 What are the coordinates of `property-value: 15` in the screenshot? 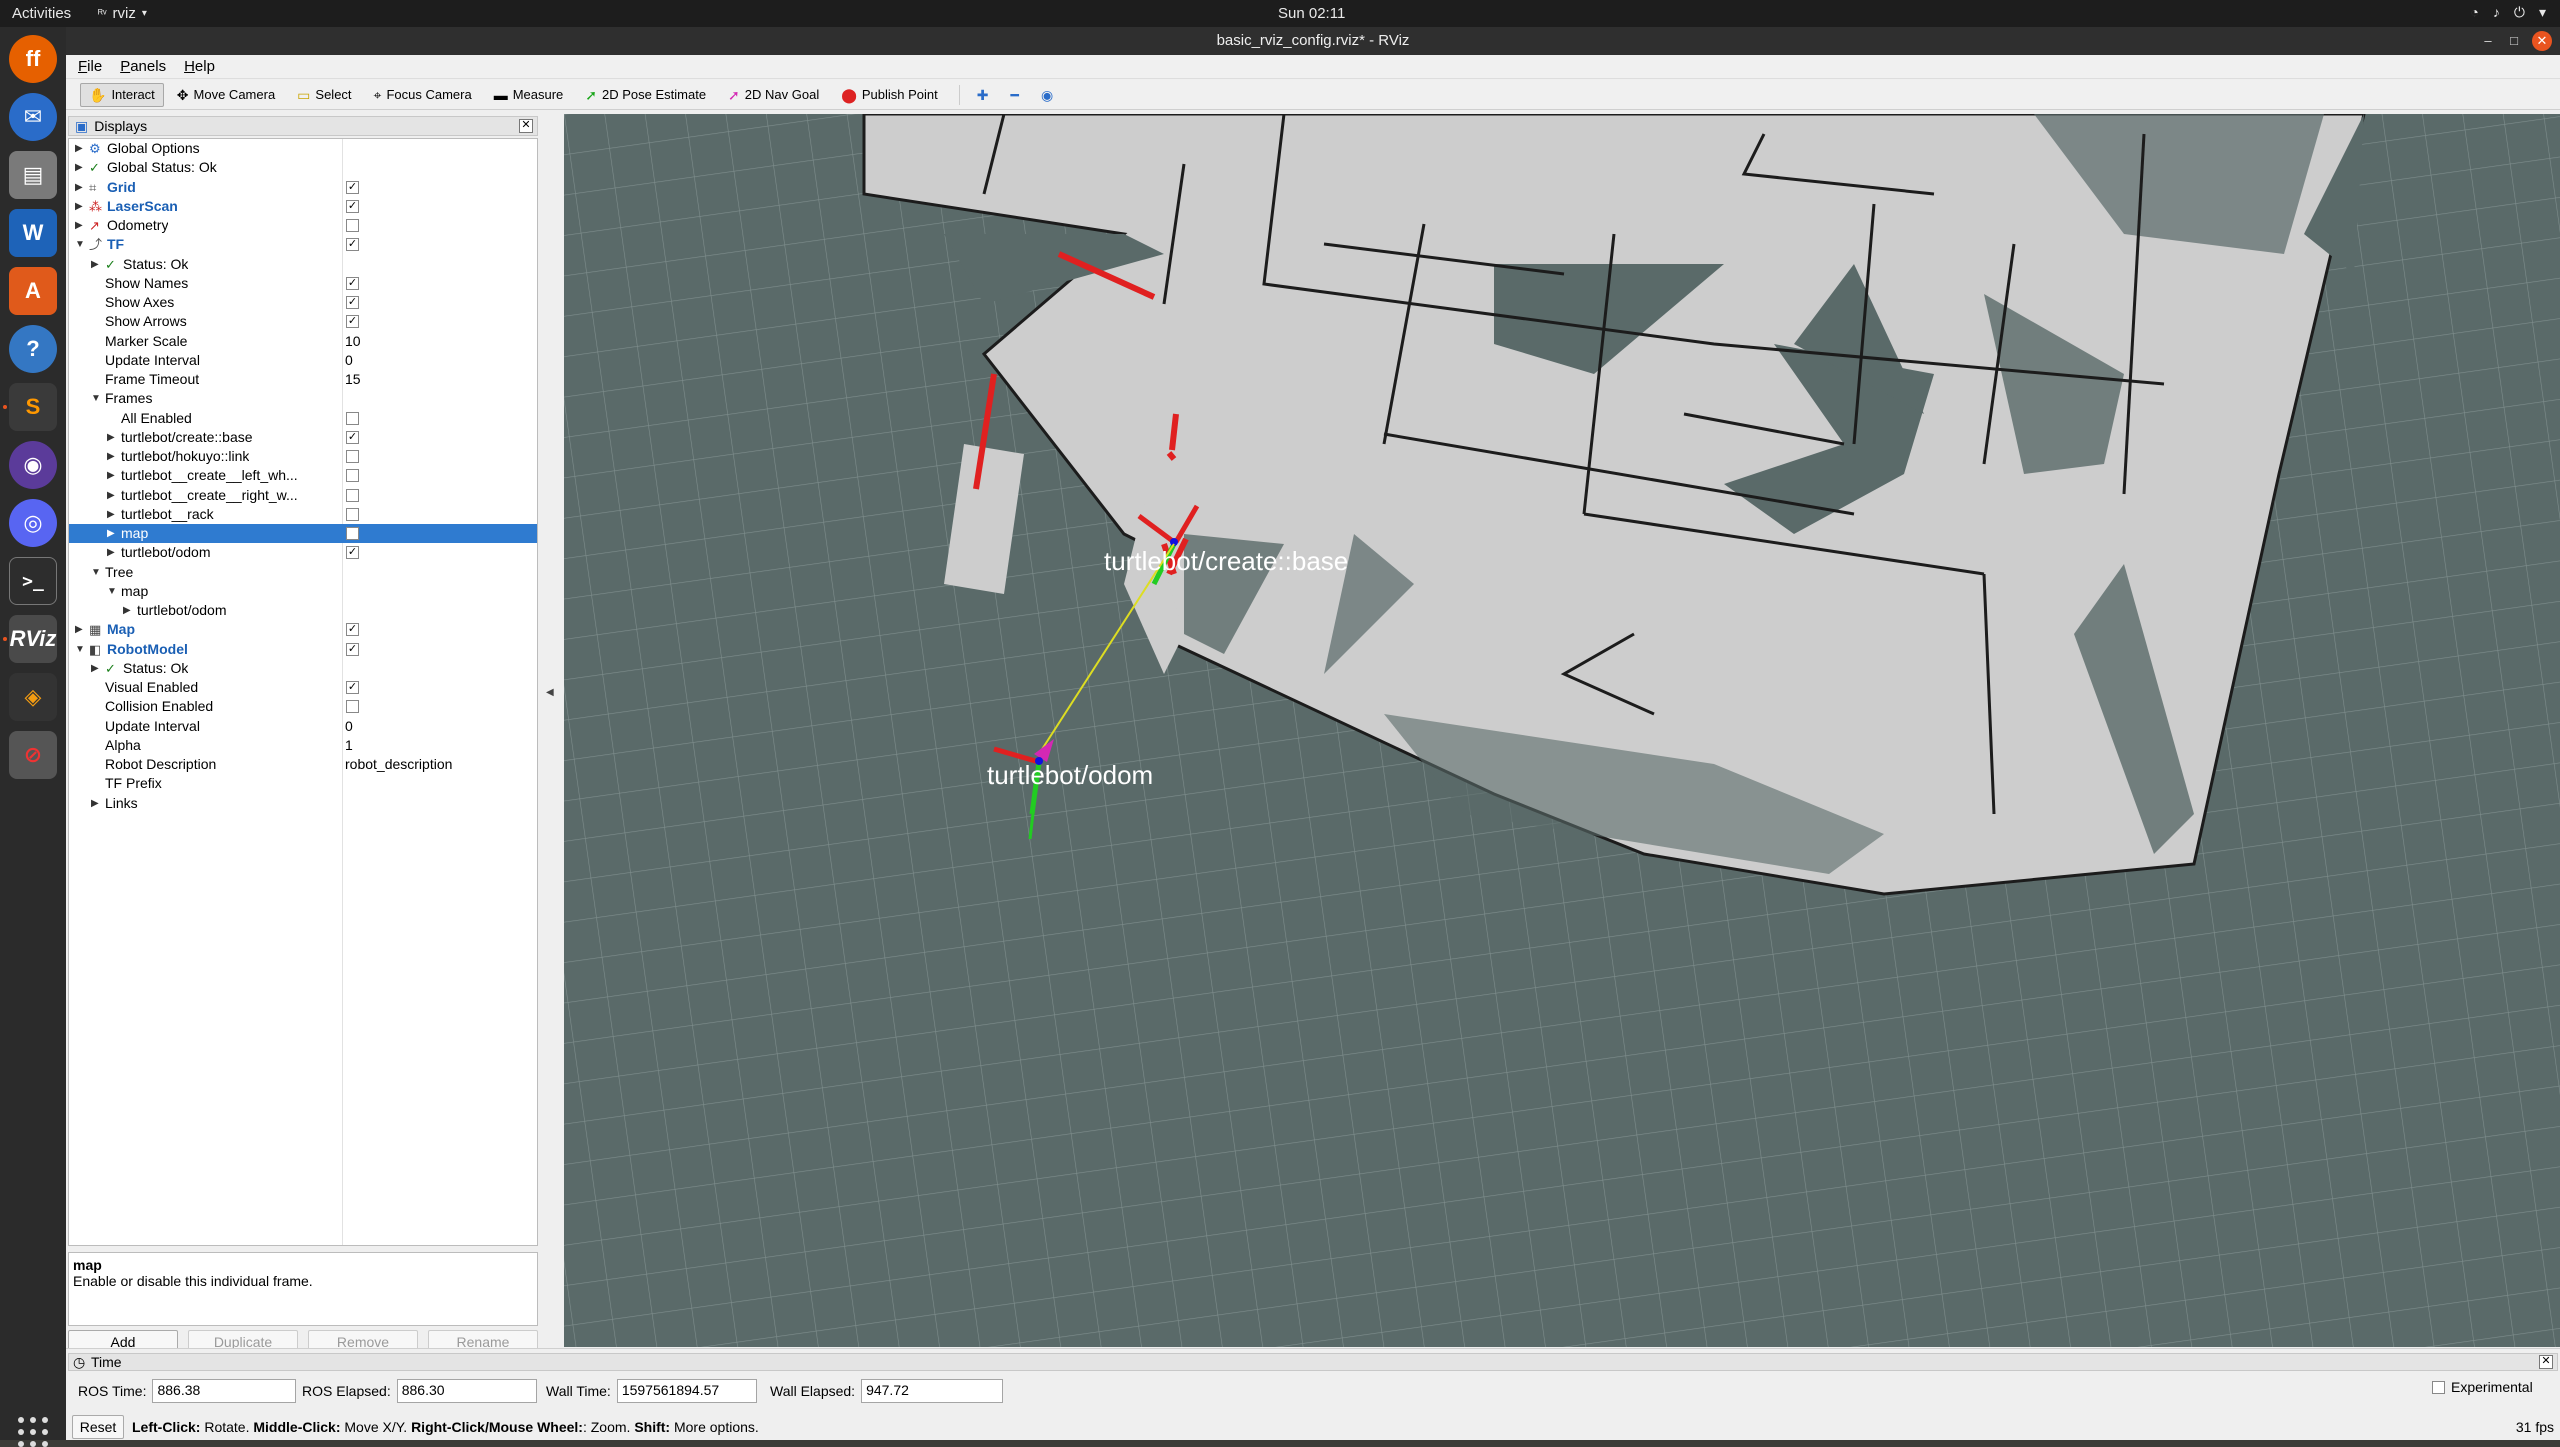 It's located at (353, 379).